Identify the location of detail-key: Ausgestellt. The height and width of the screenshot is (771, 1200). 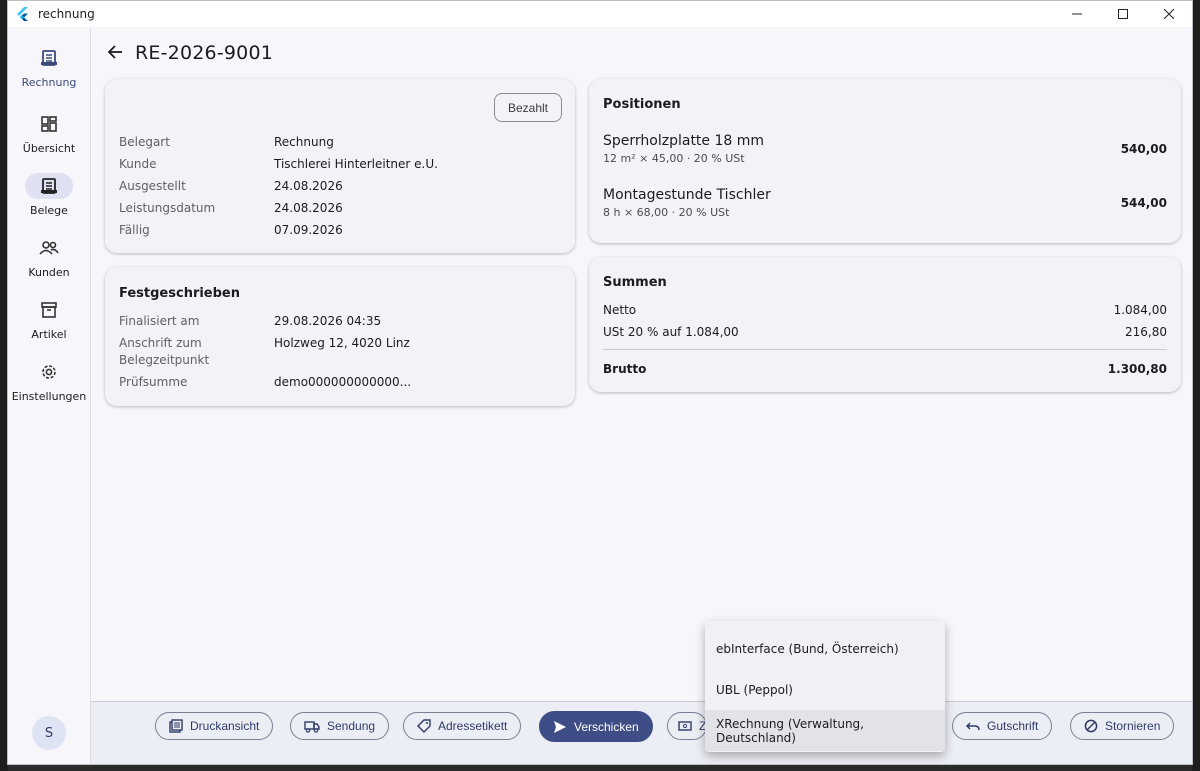
(152, 186).